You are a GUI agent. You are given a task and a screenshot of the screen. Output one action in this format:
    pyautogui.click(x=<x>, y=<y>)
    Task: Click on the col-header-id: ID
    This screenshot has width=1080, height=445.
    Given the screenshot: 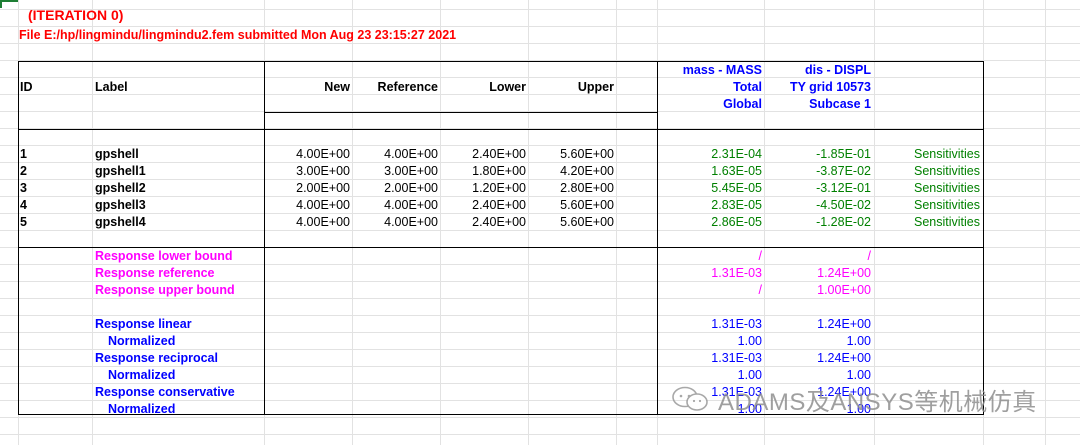 What is the action you would take?
    pyautogui.click(x=26, y=87)
    